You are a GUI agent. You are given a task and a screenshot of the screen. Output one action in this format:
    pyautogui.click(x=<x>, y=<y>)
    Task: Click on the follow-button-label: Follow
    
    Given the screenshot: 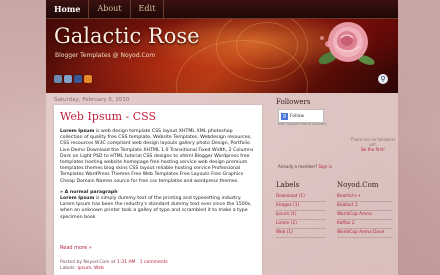 What is the action you would take?
    pyautogui.click(x=297, y=116)
    